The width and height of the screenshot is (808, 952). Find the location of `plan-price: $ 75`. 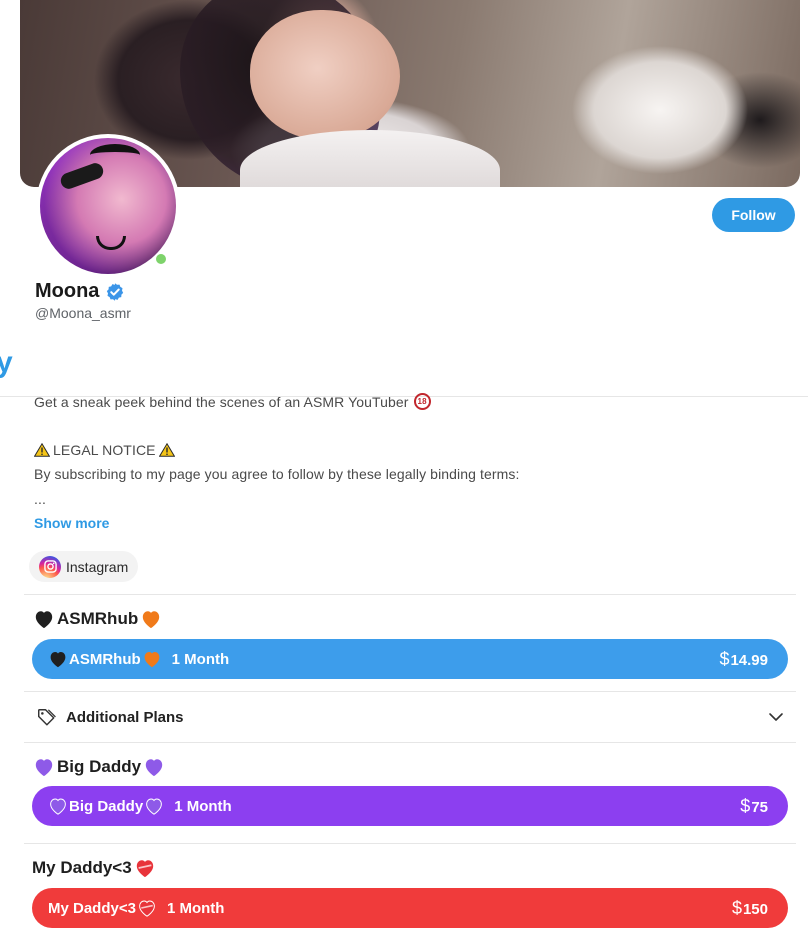

plan-price: $ 75 is located at coordinates (754, 806).